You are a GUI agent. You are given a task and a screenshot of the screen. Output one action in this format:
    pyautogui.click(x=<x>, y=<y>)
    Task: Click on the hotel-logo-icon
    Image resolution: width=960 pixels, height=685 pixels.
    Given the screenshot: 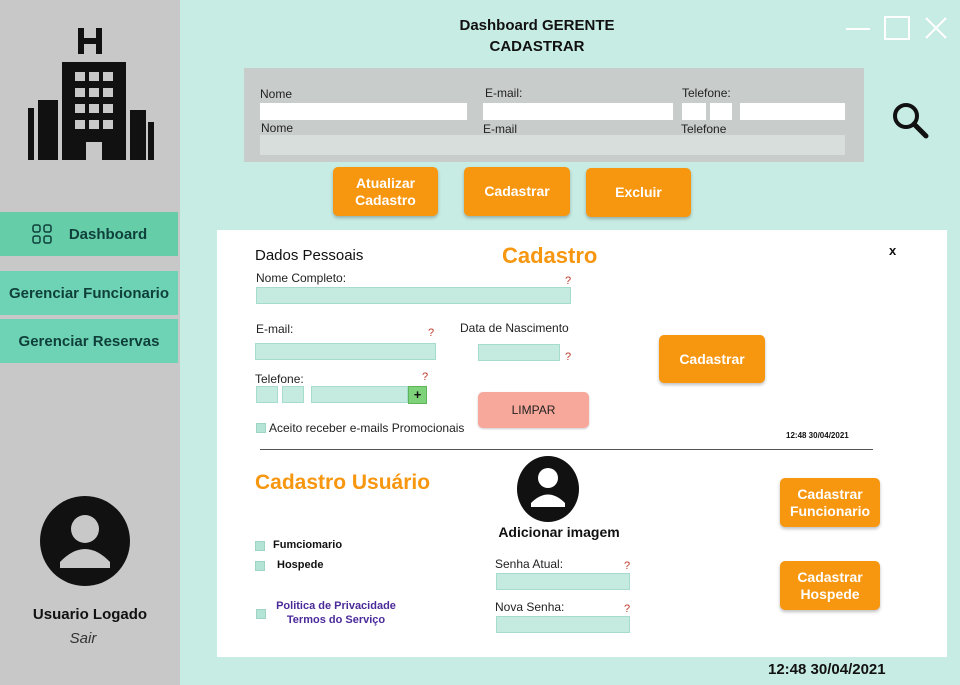 What is the action you would take?
    pyautogui.click(x=91, y=94)
    